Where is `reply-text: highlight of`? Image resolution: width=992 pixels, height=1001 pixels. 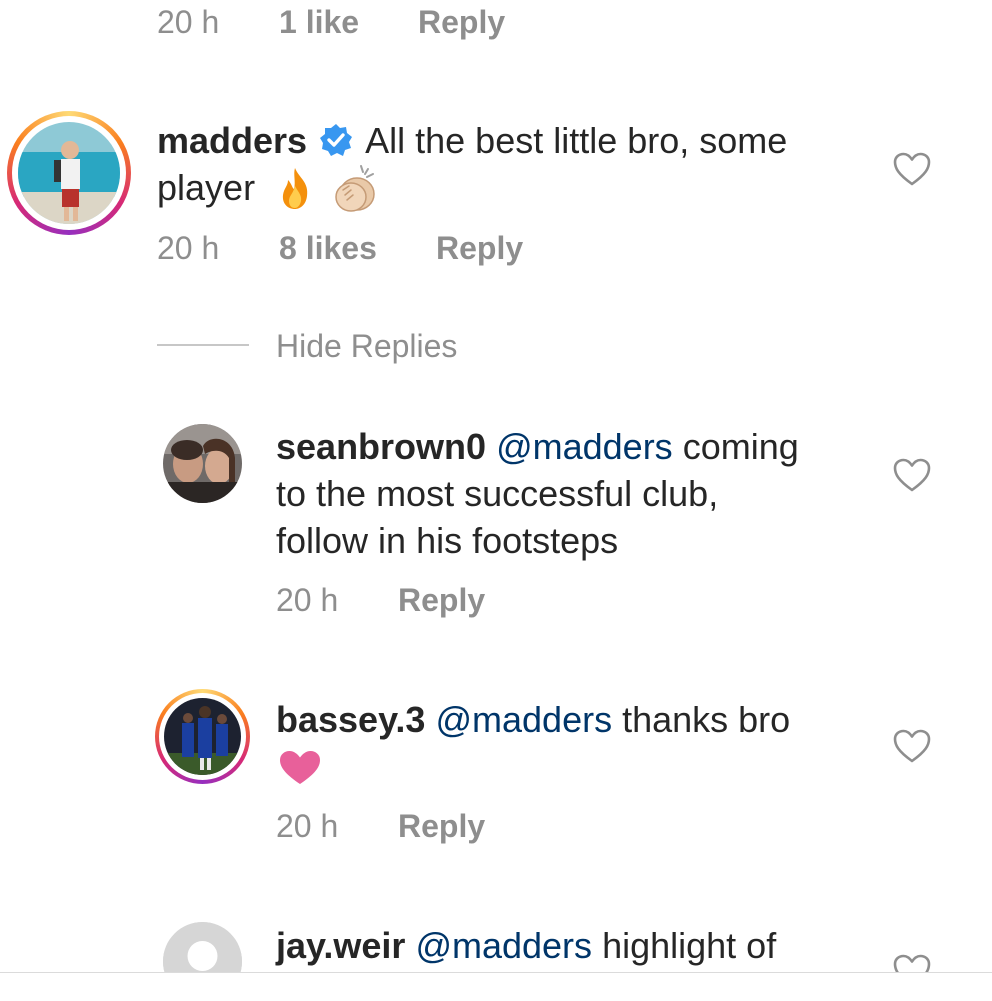
reply-text: highlight of is located at coordinates (689, 945).